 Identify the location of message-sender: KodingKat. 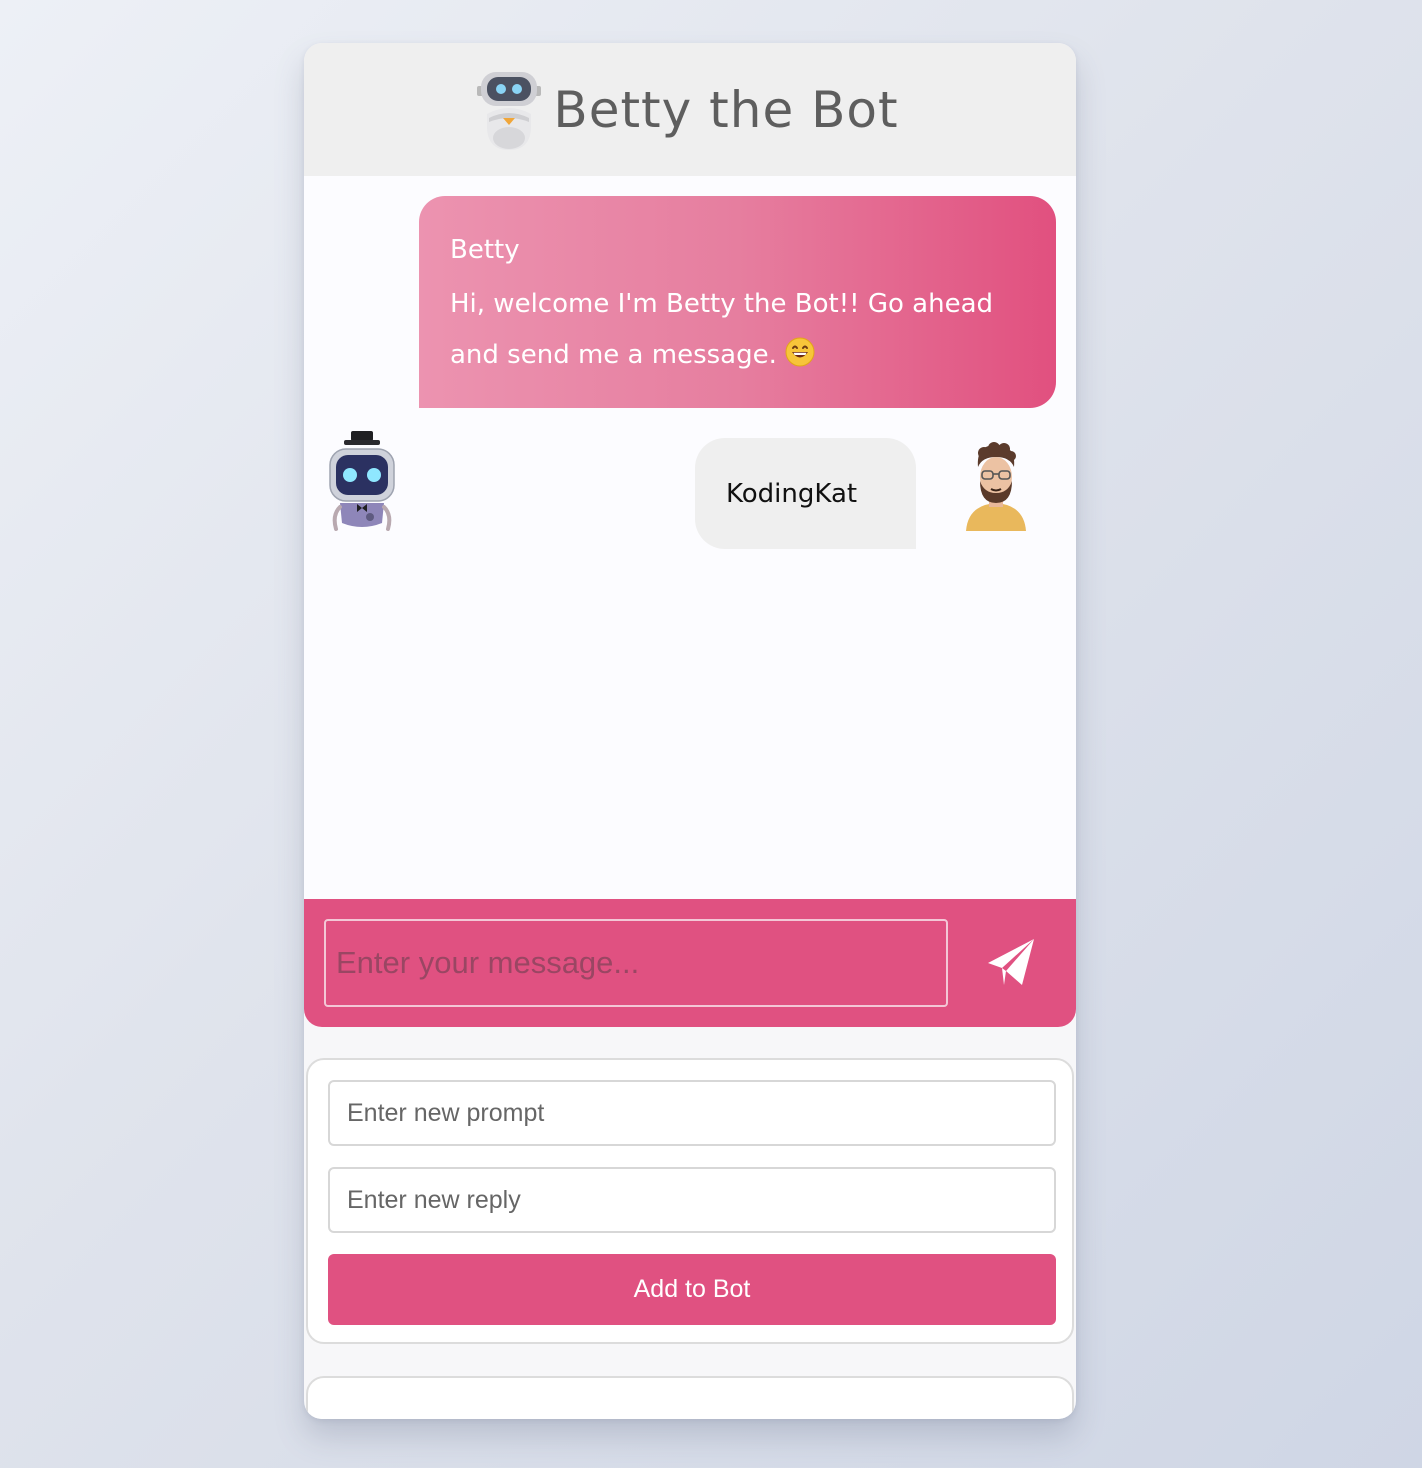
(792, 493).